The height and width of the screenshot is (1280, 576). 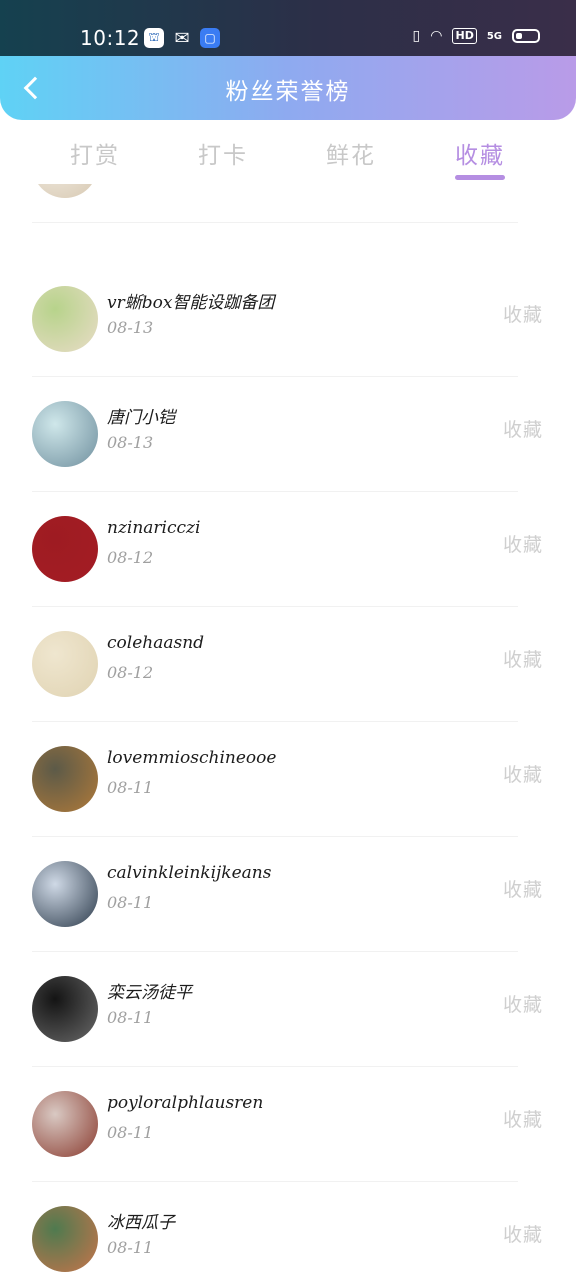 I want to click on list-item: 唐门小铠 08-13 收藏, so click(x=288, y=434).